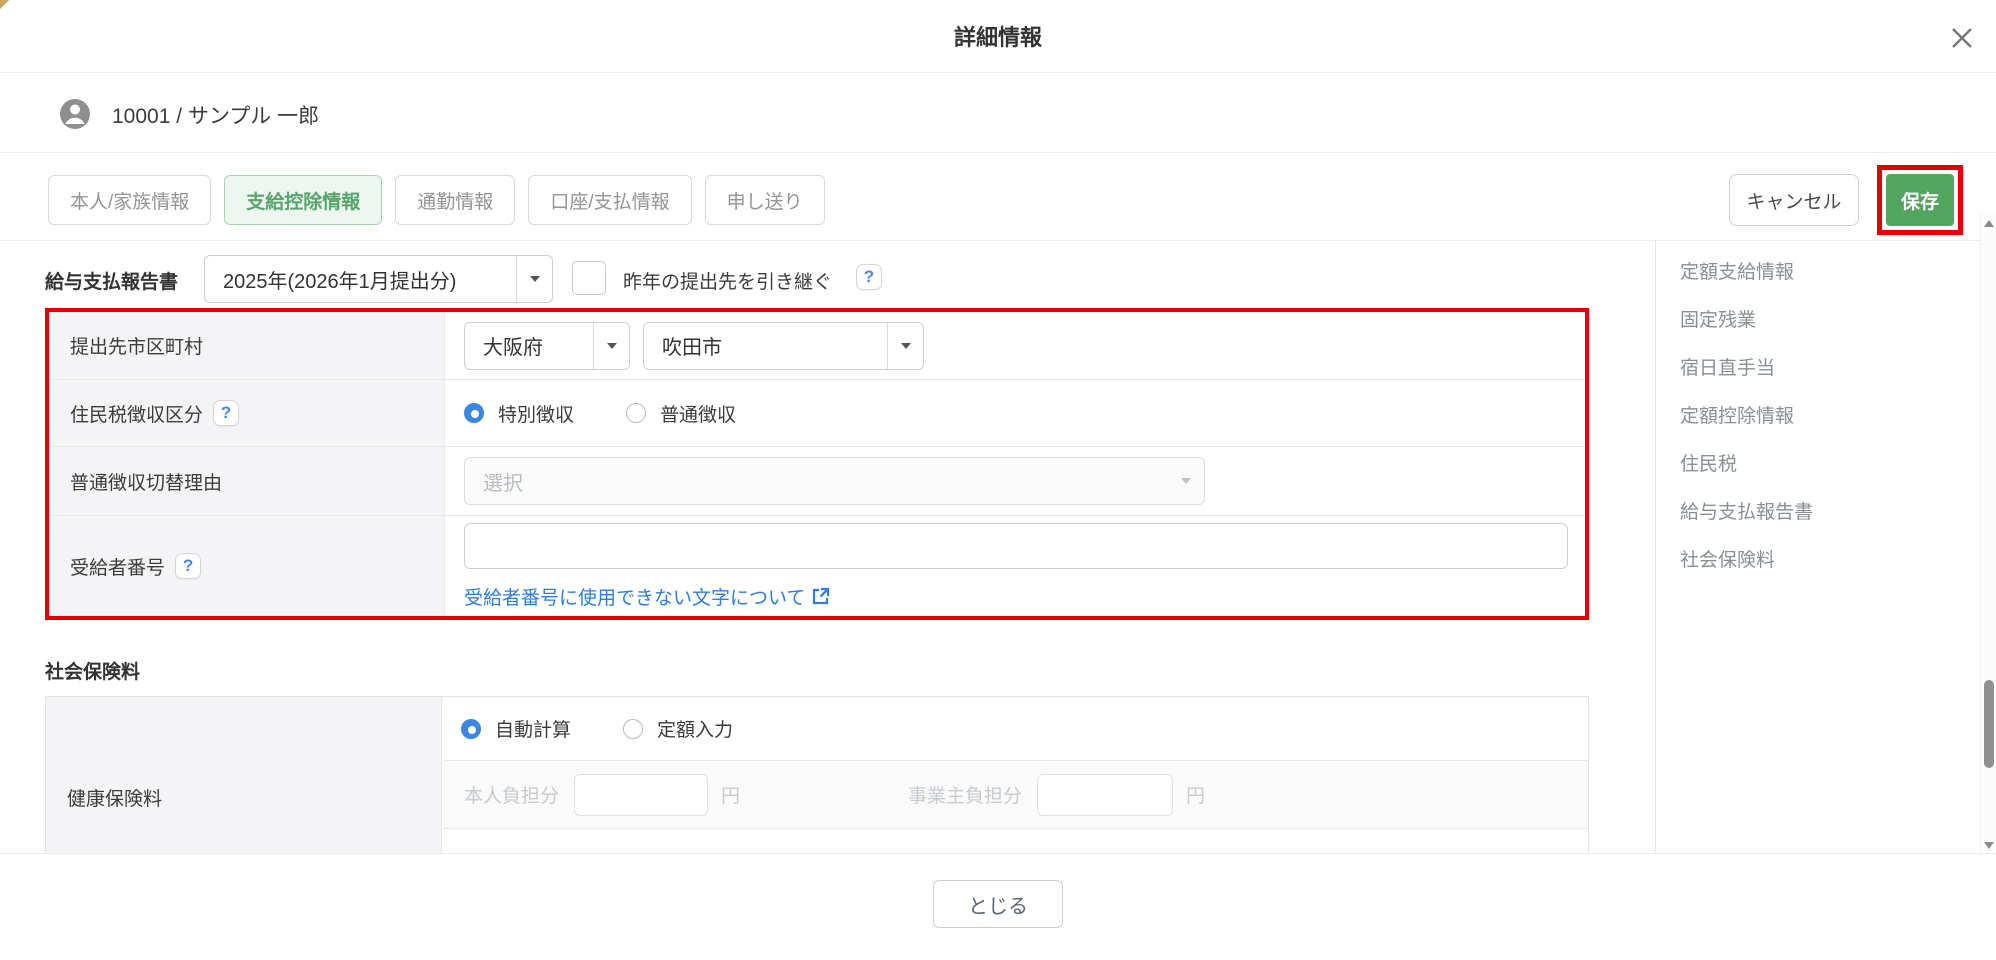 The height and width of the screenshot is (960, 1996). What do you see at coordinates (698, 415) in the screenshot?
I see `radio-ordinary-collection-label: 普通徴収` at bounding box center [698, 415].